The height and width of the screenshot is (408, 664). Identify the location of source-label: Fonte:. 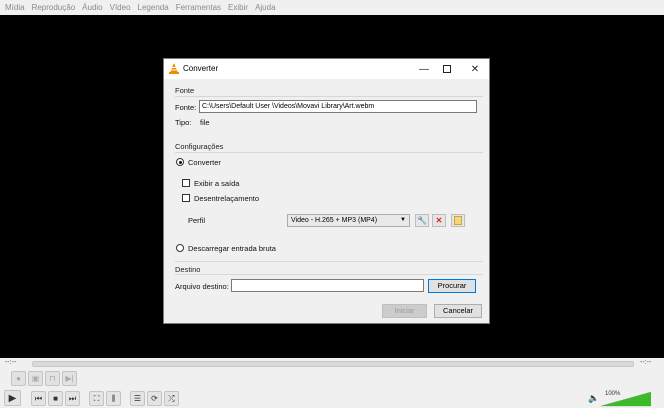
(186, 107).